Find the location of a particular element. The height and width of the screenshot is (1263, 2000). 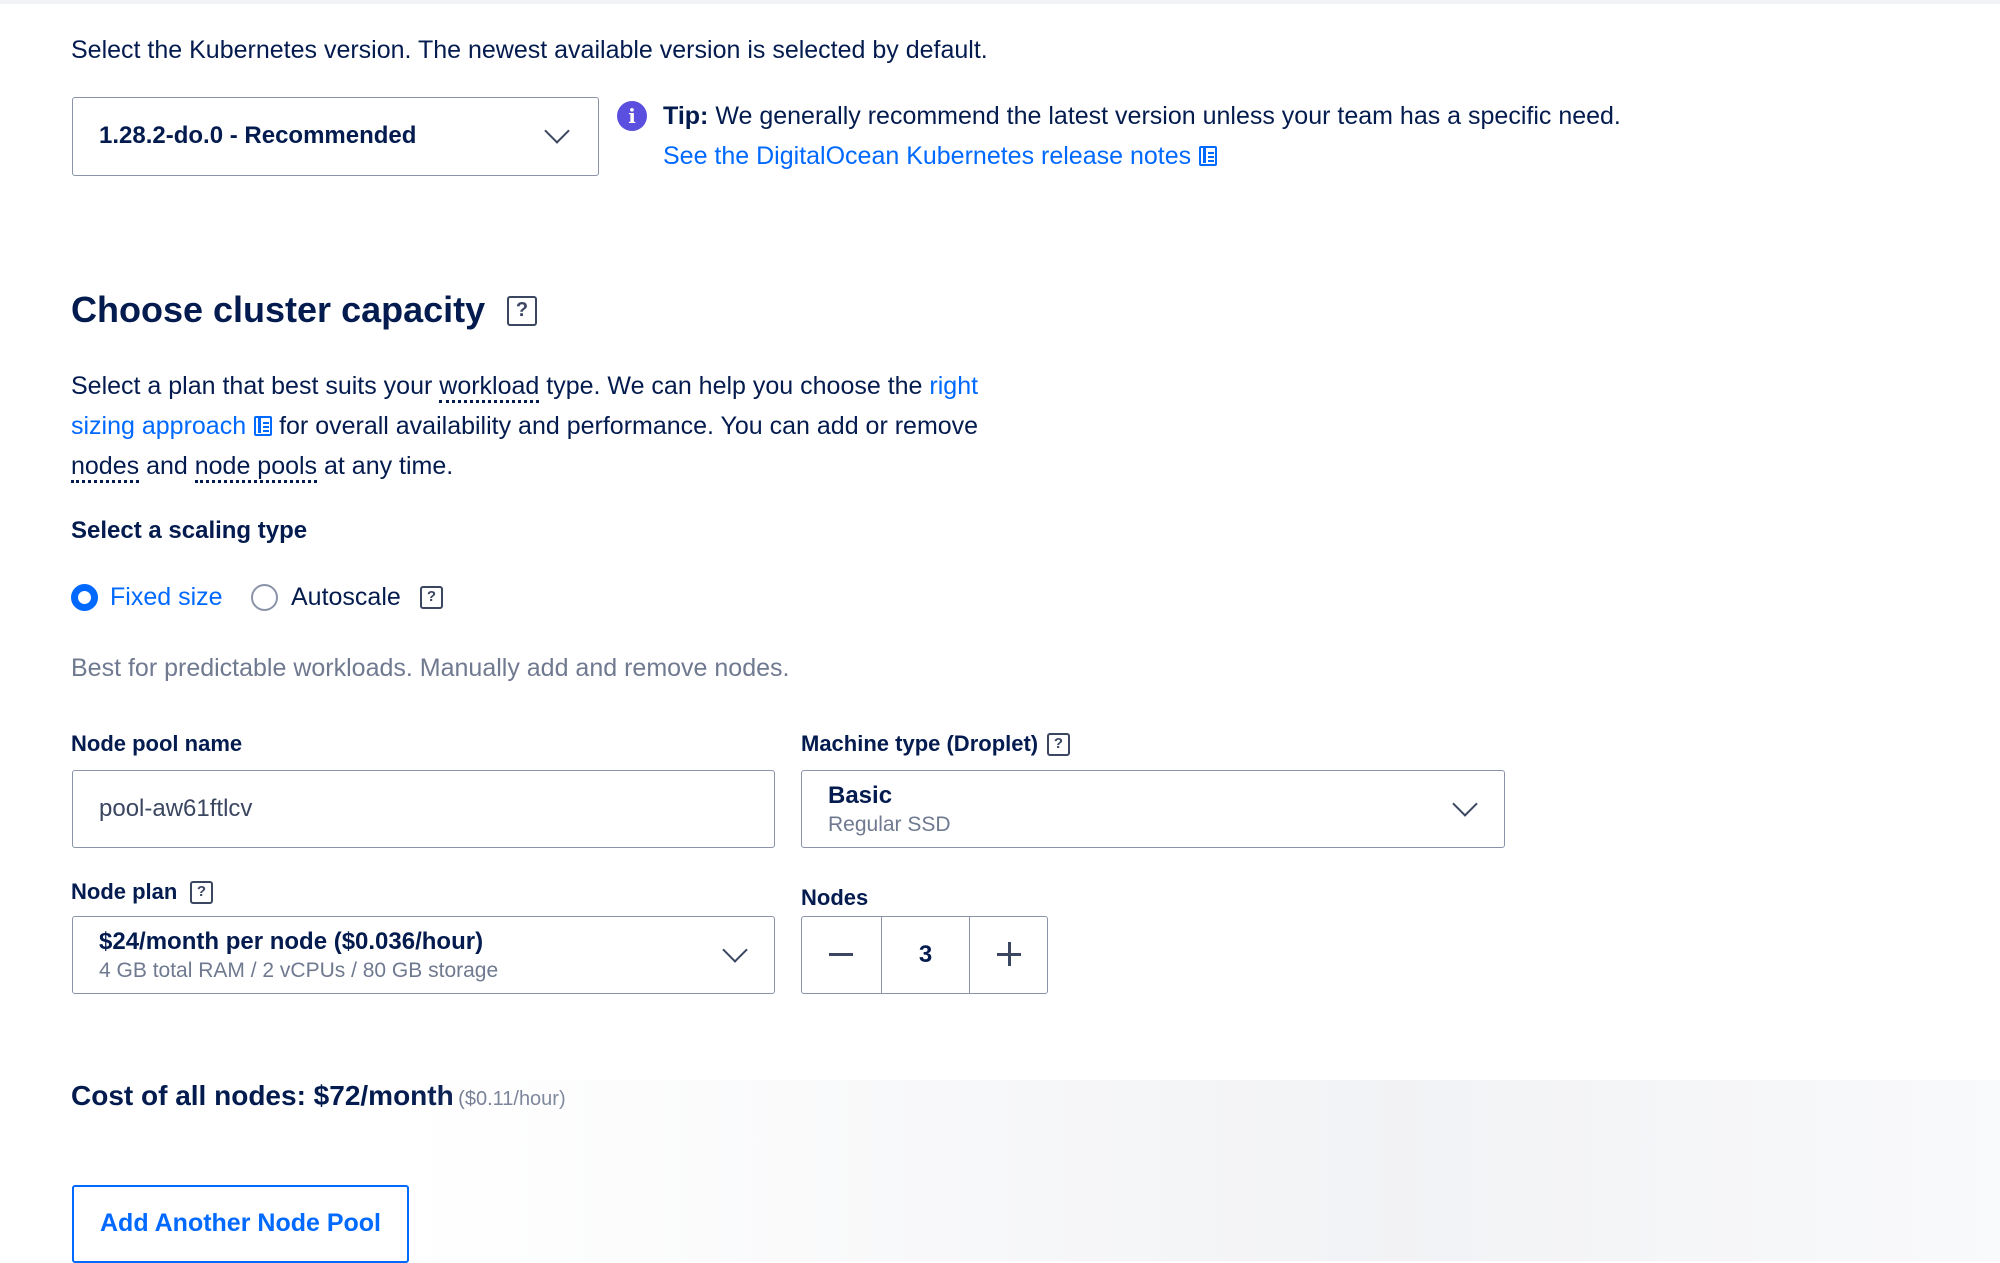

increment-button is located at coordinates (1009, 955).